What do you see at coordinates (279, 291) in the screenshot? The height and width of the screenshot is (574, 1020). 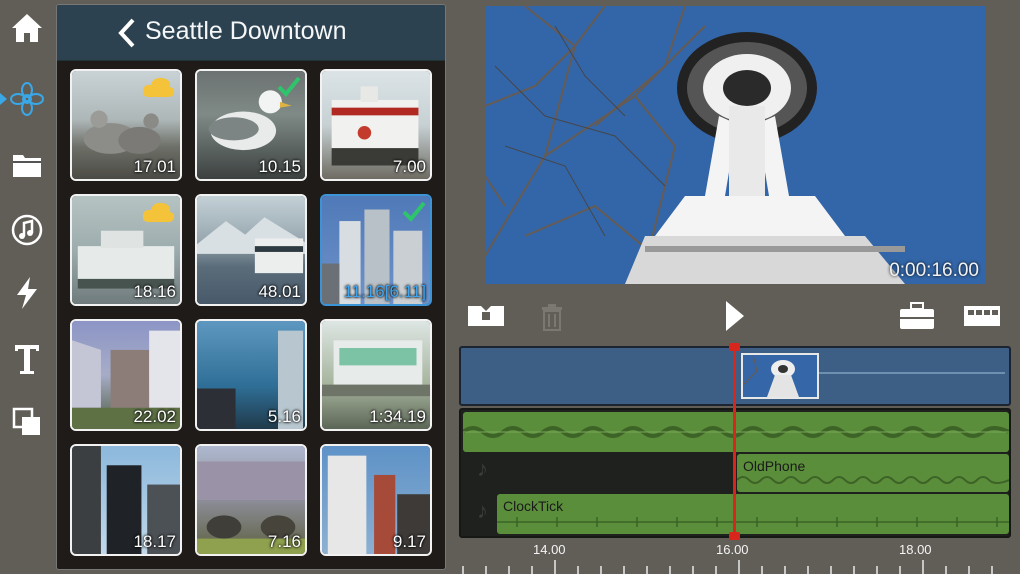 I see `clip-duration: 48.01` at bounding box center [279, 291].